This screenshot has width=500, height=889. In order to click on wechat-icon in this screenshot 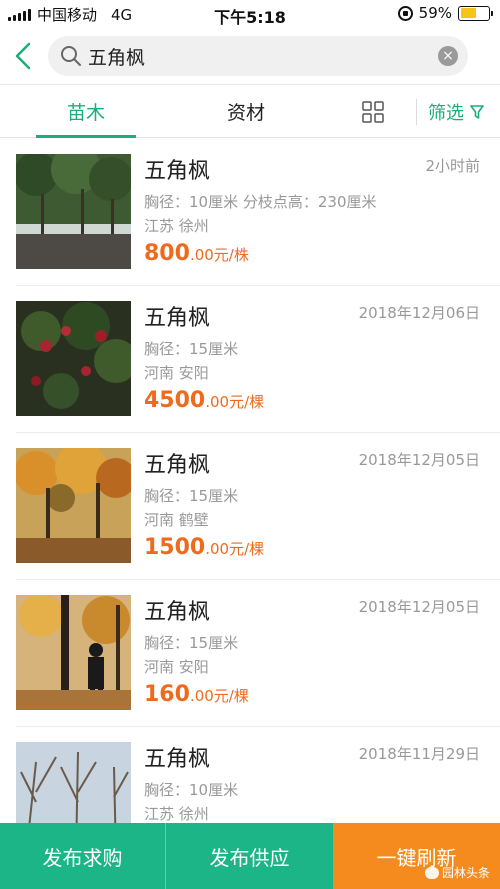, I will do `click(431, 872)`.